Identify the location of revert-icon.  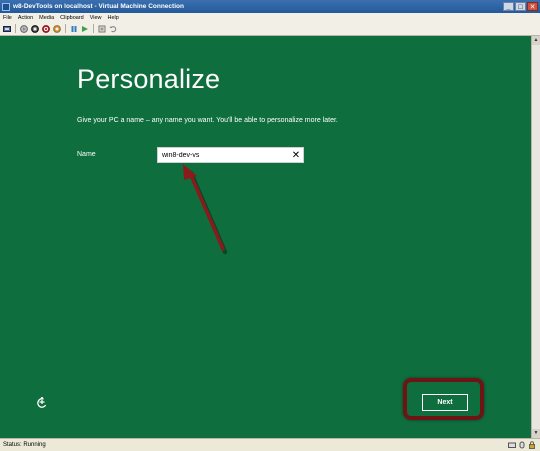
(113, 29).